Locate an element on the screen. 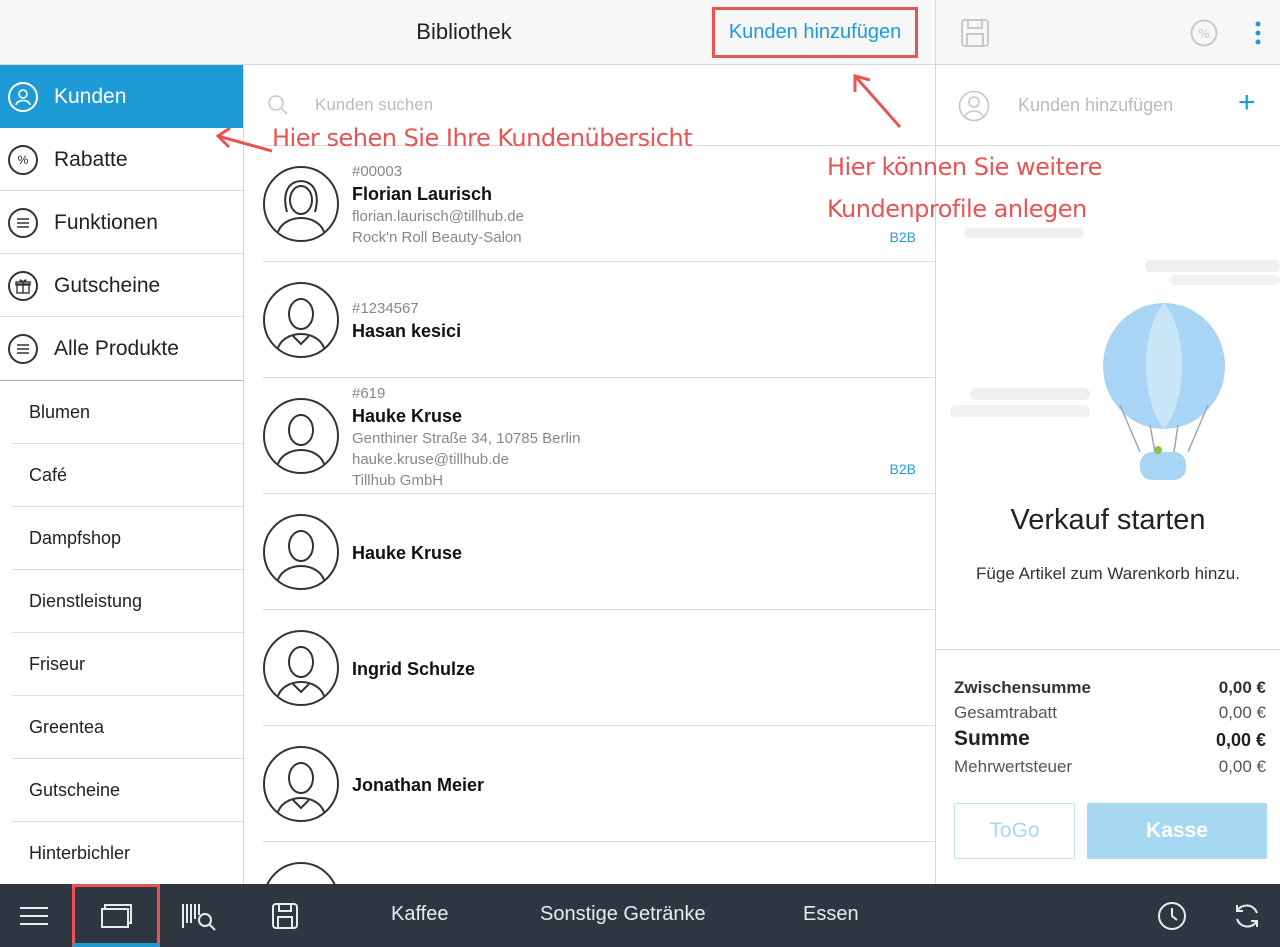 The image size is (1280, 947). annotation-overview: Hier sehen Sie Ihre Kundenübersicht is located at coordinates (482, 138).